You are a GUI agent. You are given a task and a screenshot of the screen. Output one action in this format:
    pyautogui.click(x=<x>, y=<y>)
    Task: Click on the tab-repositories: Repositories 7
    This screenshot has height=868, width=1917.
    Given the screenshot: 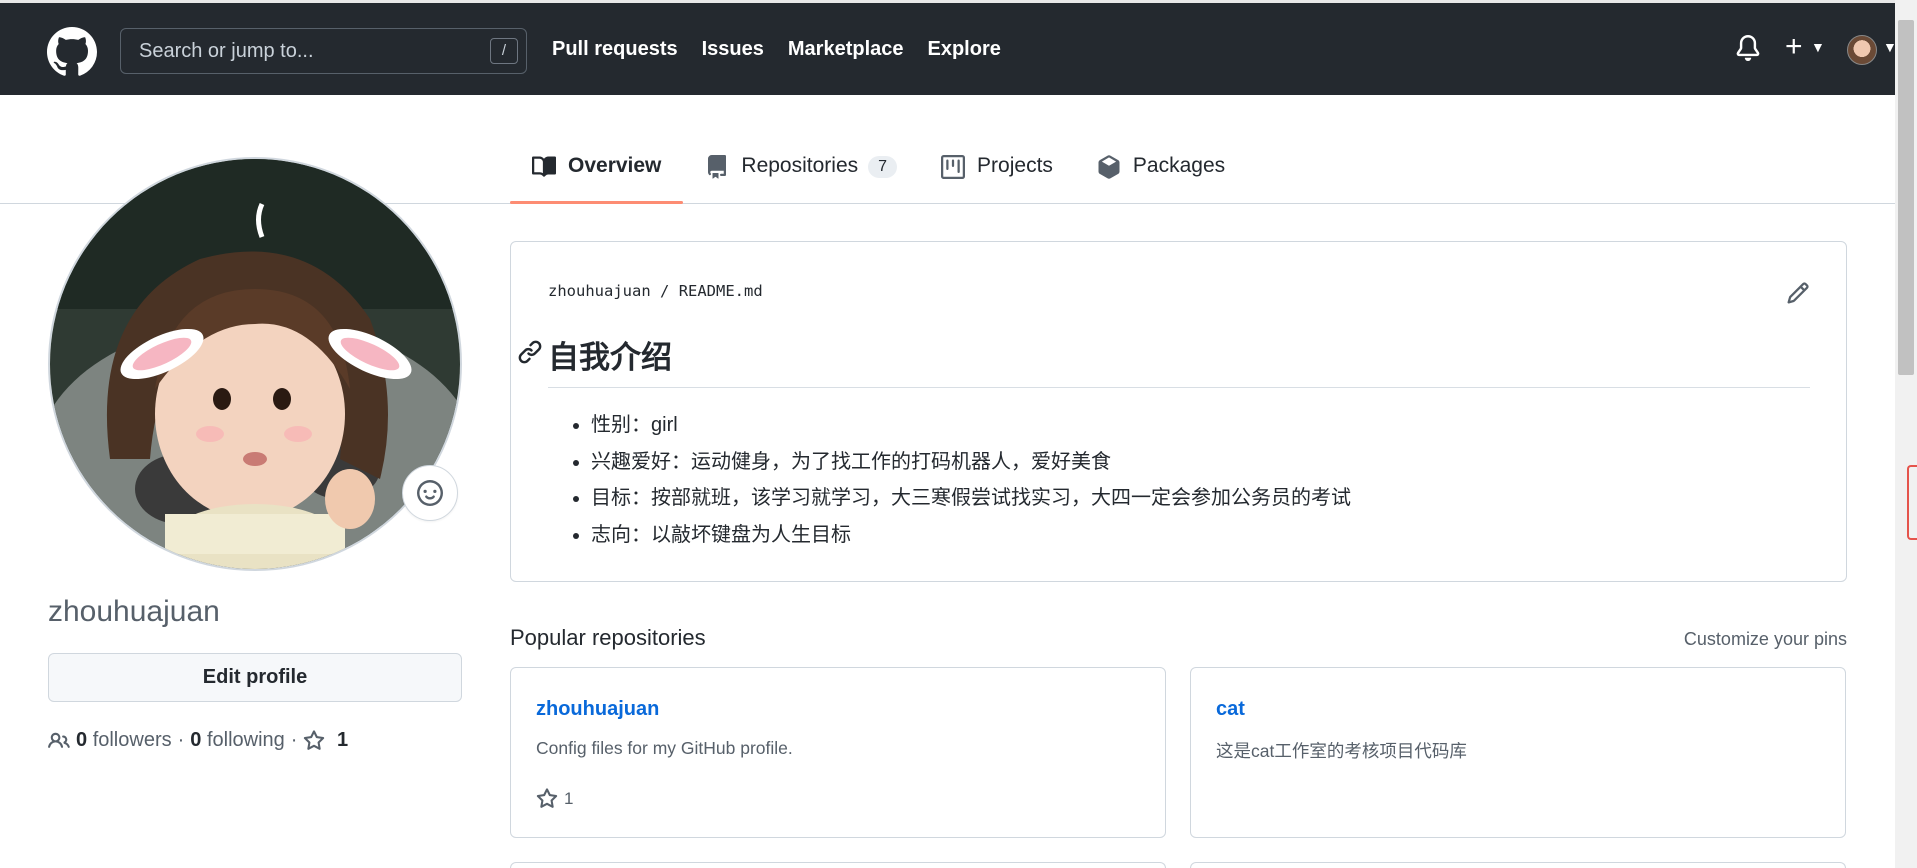 What is the action you would take?
    pyautogui.click(x=801, y=171)
    